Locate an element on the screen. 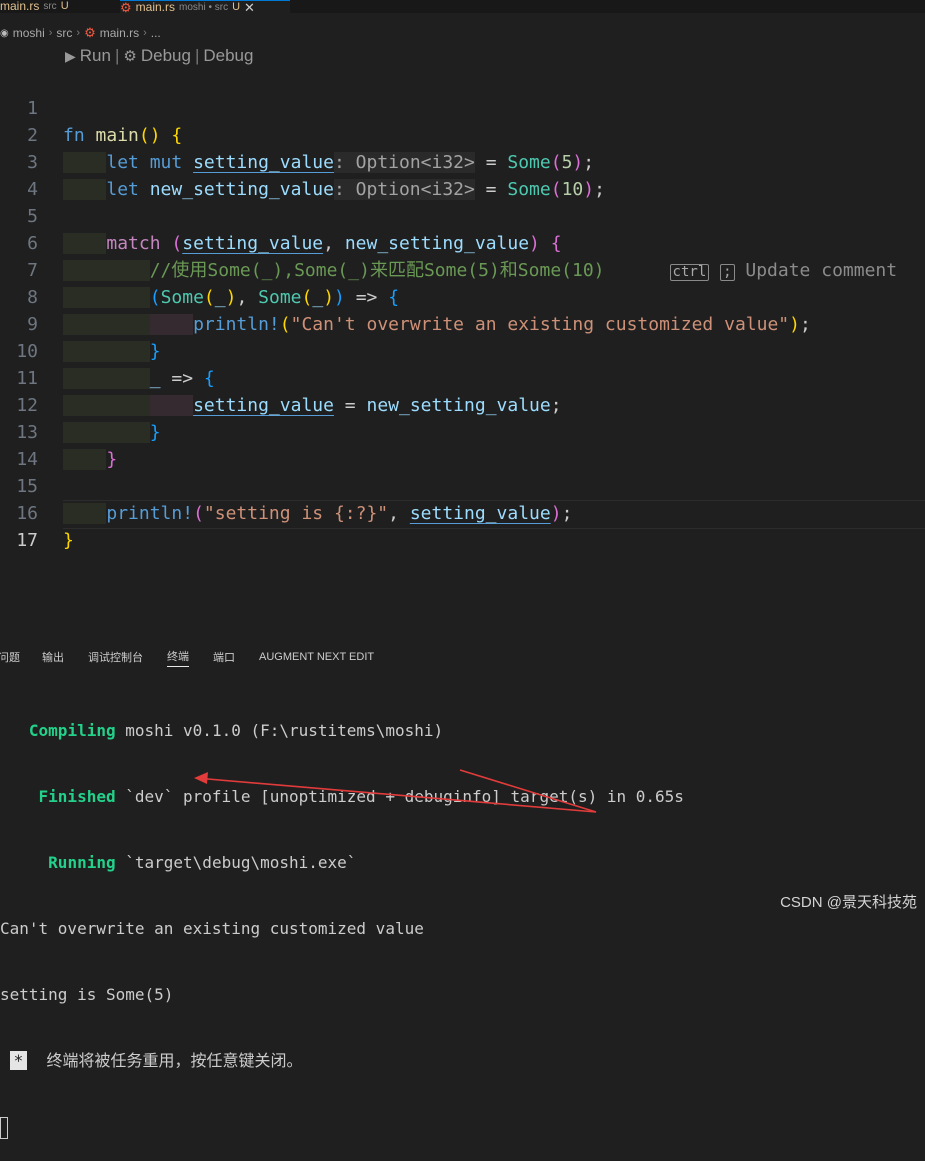 The image size is (925, 1161). tab-terminal: 终端 is located at coordinates (178, 657).